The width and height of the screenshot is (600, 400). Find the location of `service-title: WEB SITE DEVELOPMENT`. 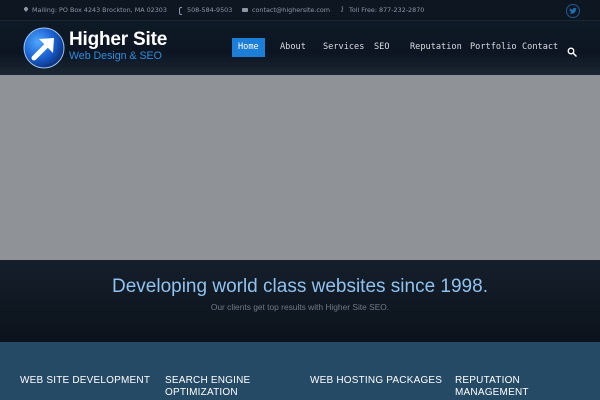

service-title: WEB SITE DEVELOPMENT is located at coordinates (85, 381).